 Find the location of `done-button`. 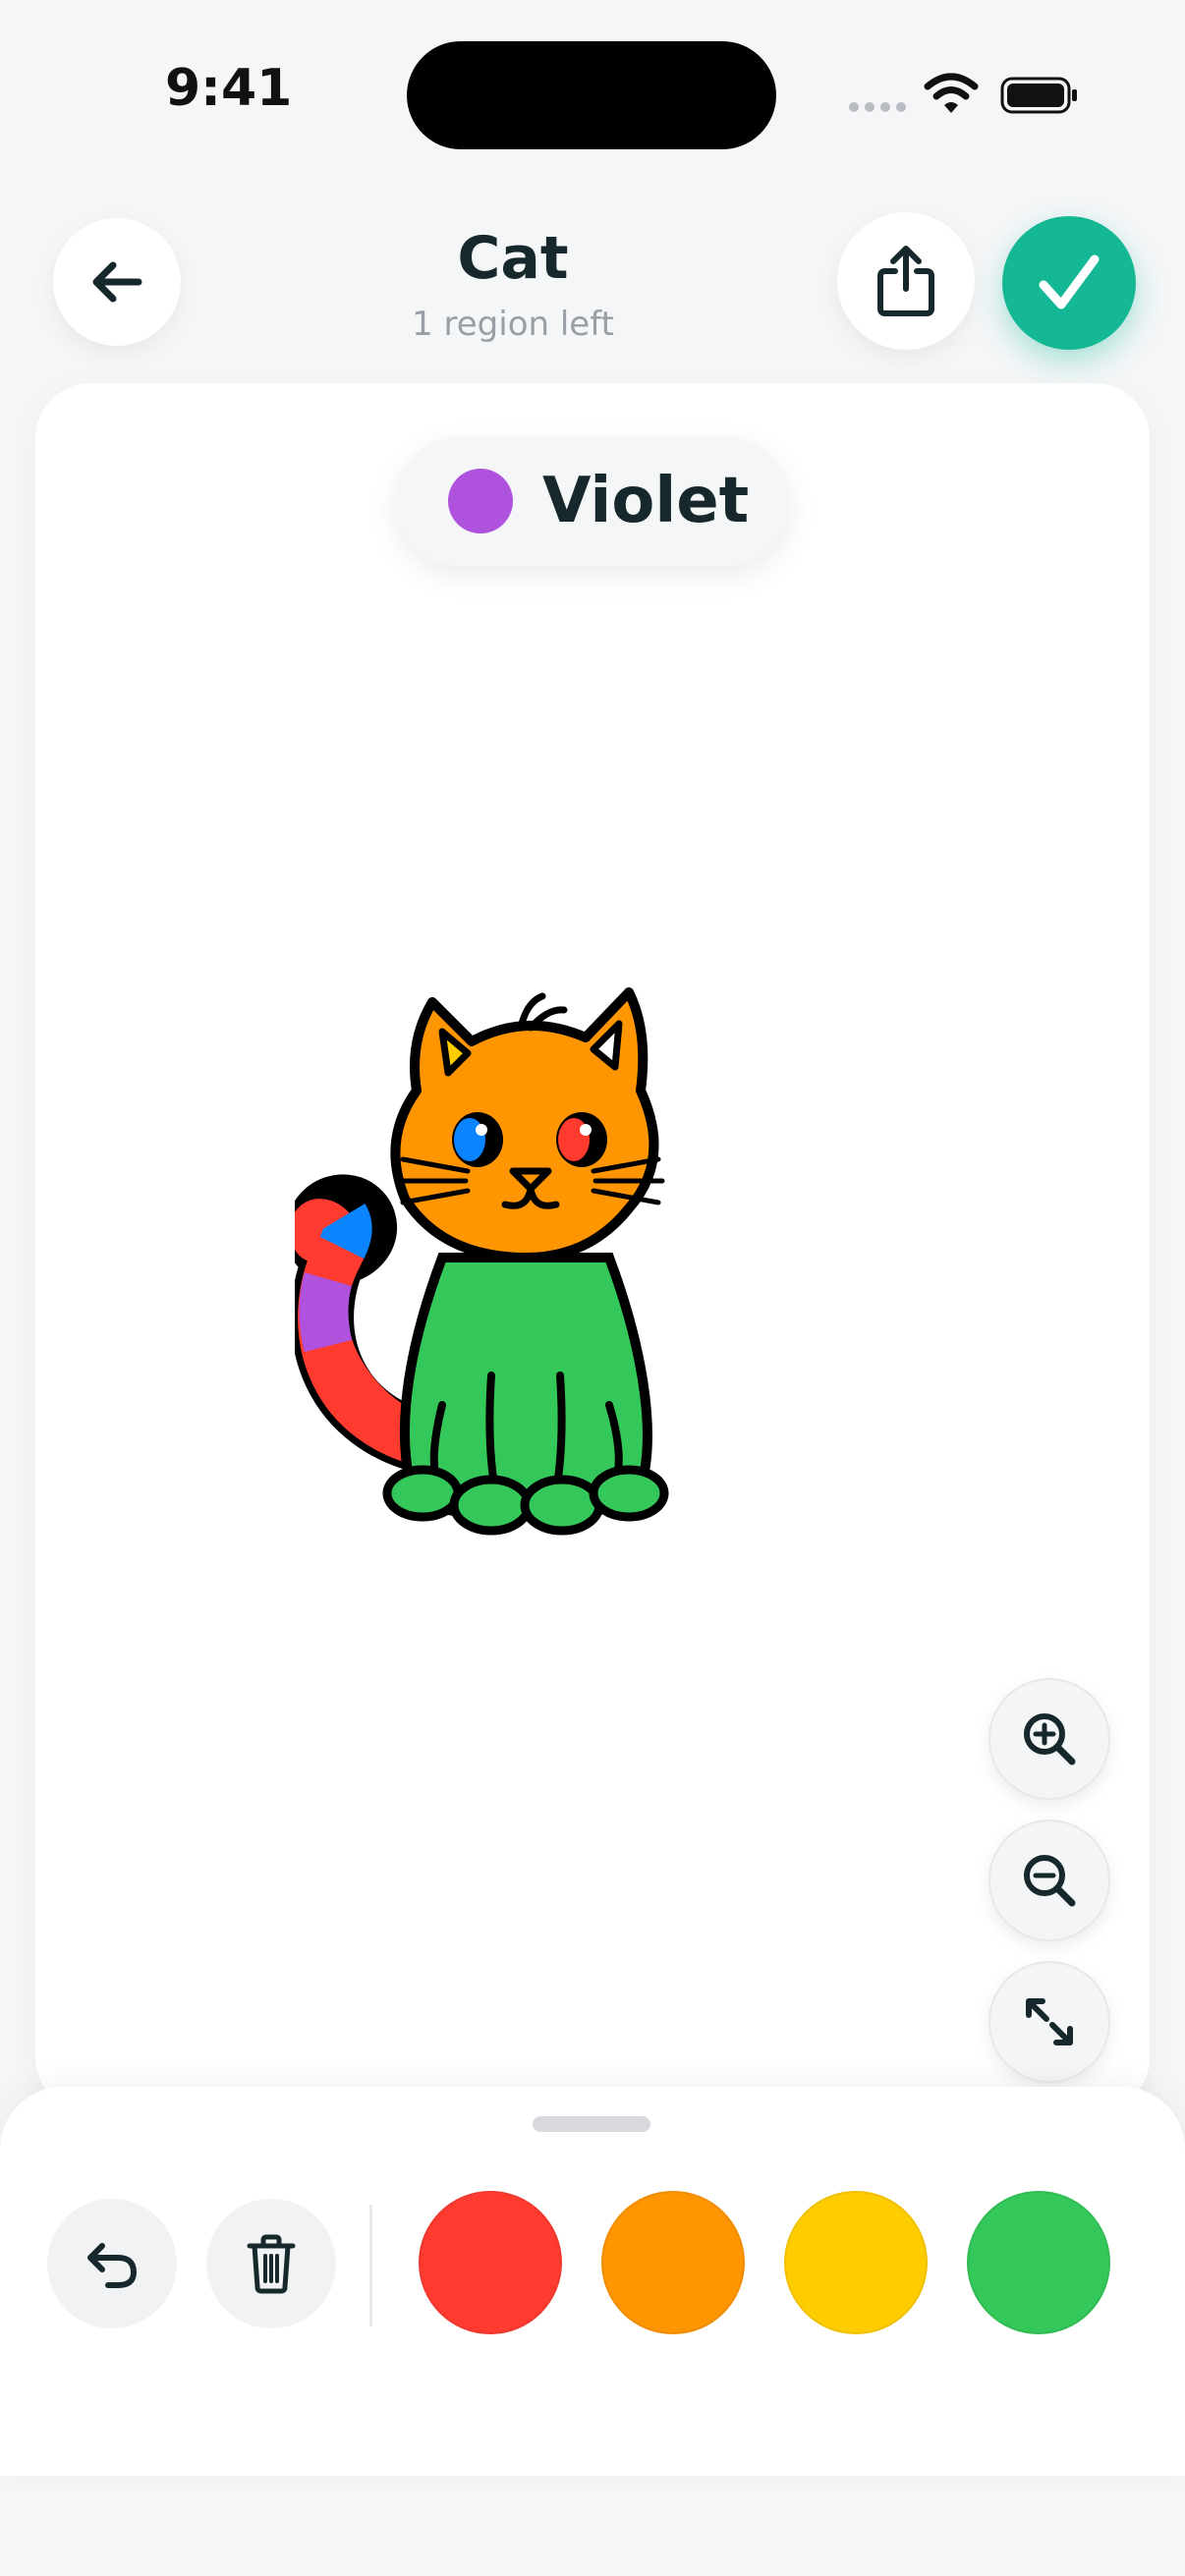

done-button is located at coordinates (1069, 283).